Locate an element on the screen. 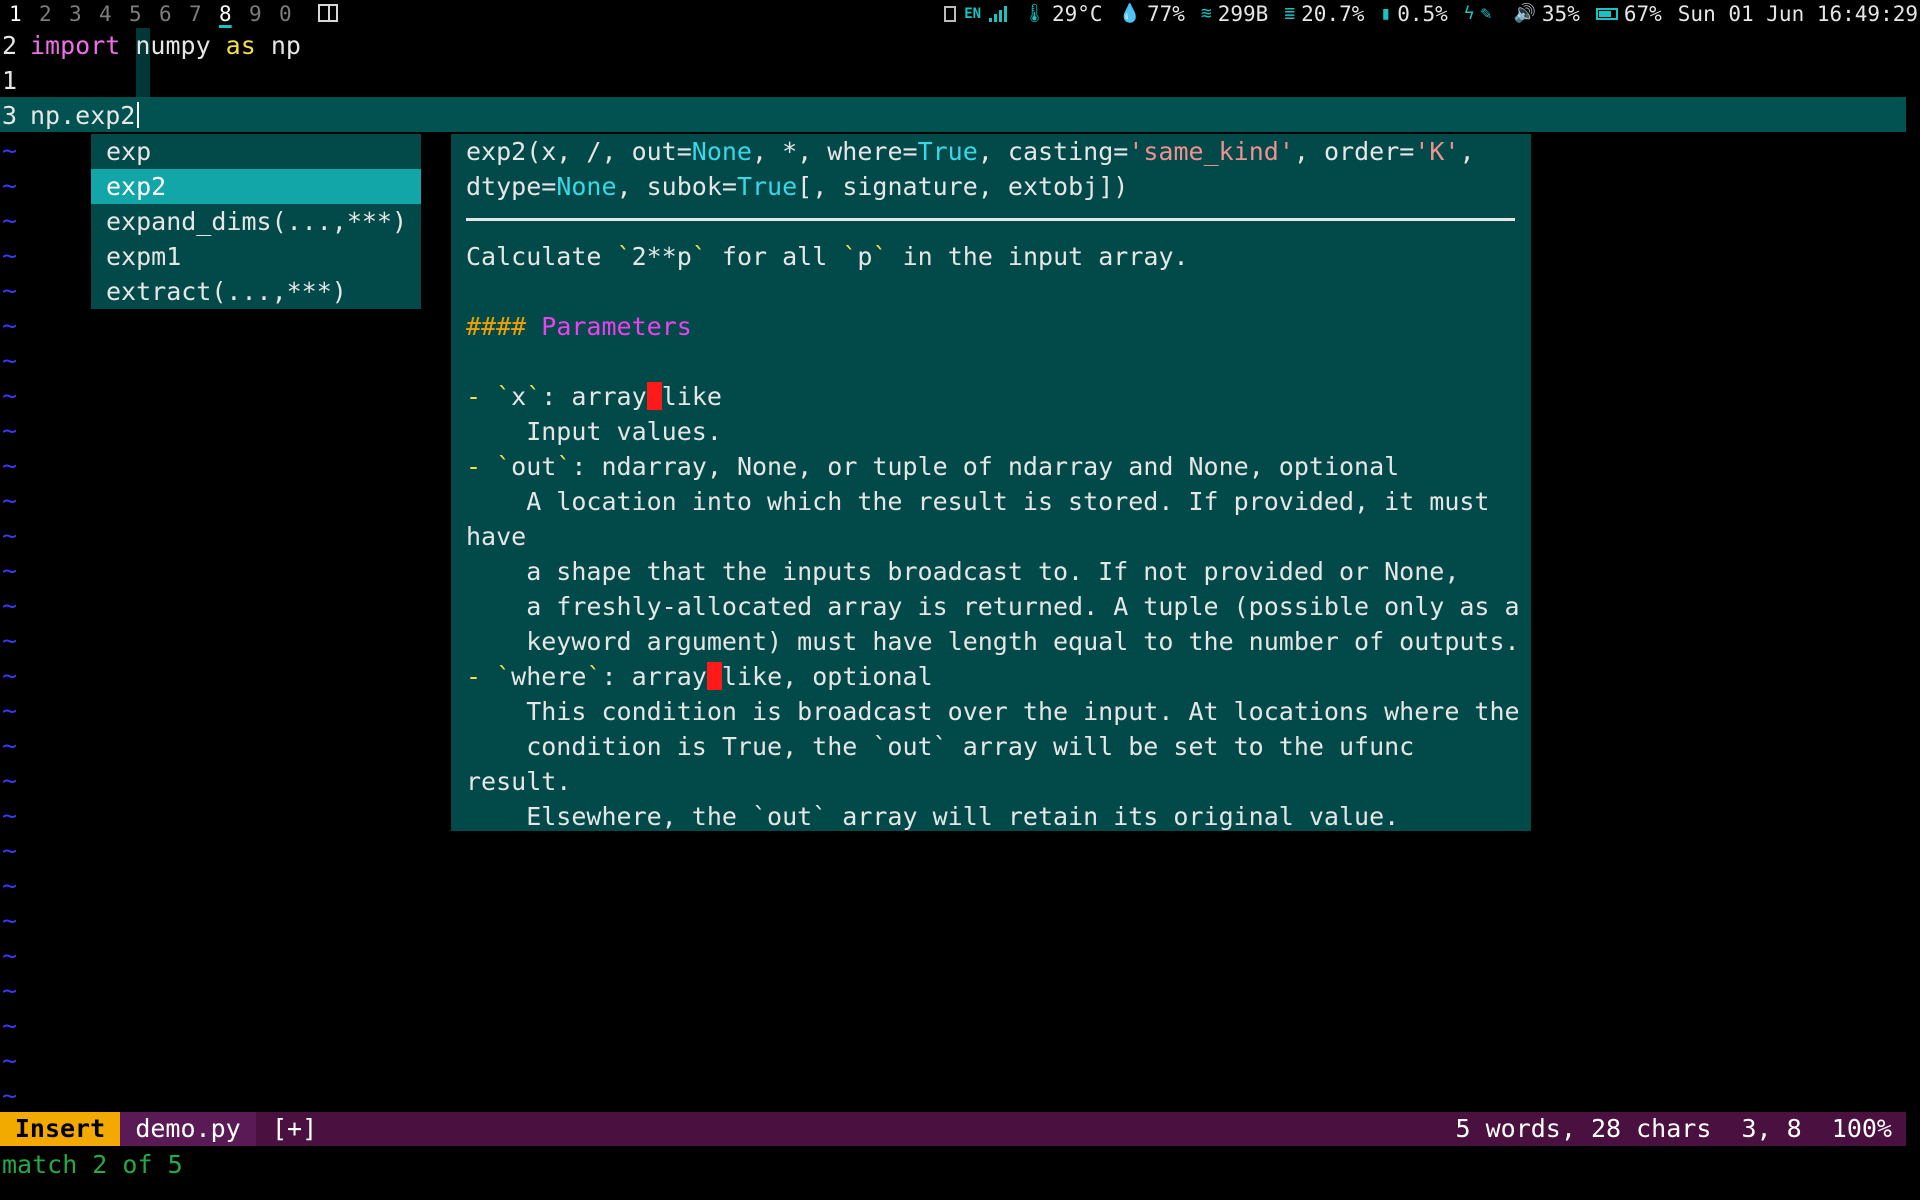 This screenshot has height=1200, width=1920. completion-item: extract(...,***) is located at coordinates (256, 291).